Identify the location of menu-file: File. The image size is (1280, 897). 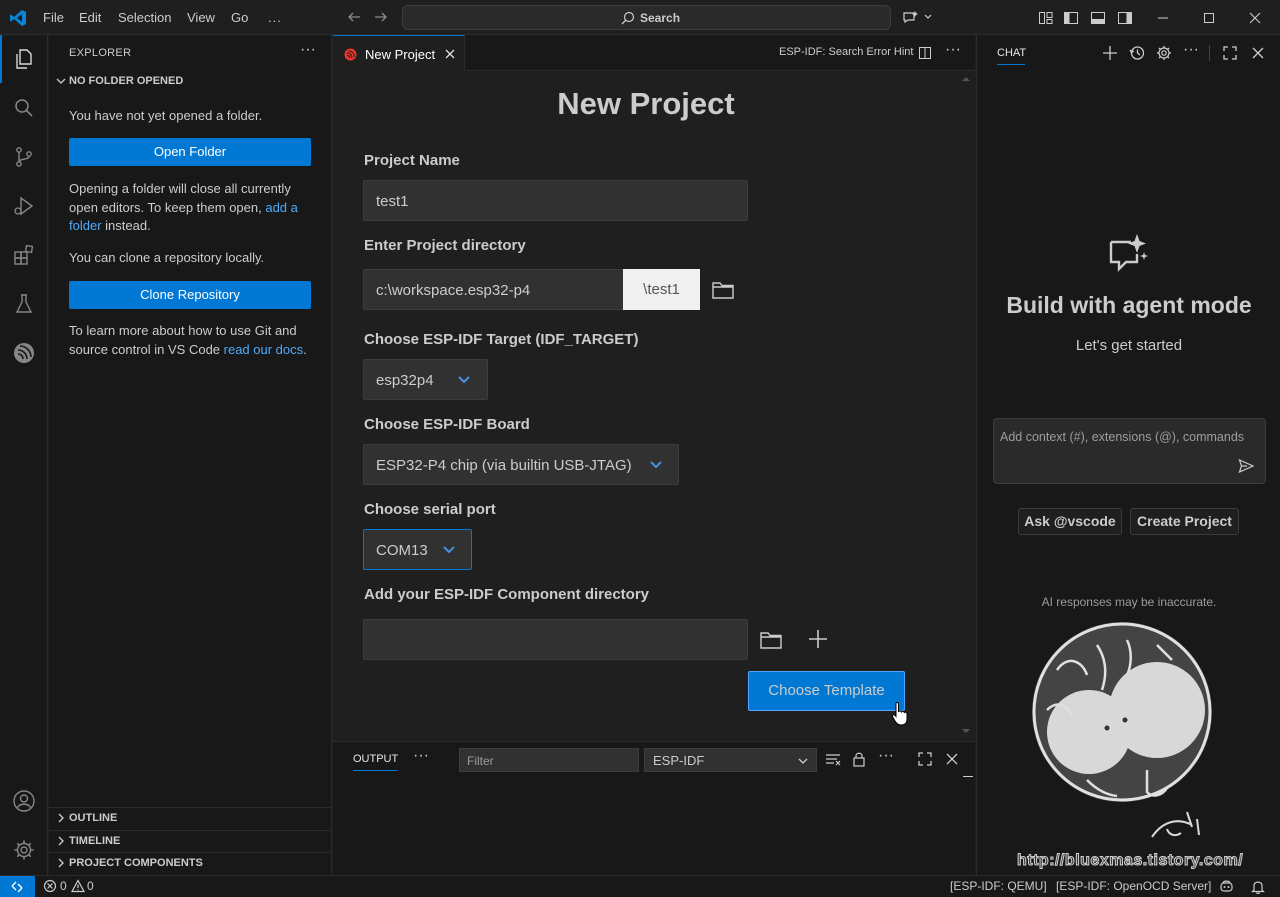
(53, 17).